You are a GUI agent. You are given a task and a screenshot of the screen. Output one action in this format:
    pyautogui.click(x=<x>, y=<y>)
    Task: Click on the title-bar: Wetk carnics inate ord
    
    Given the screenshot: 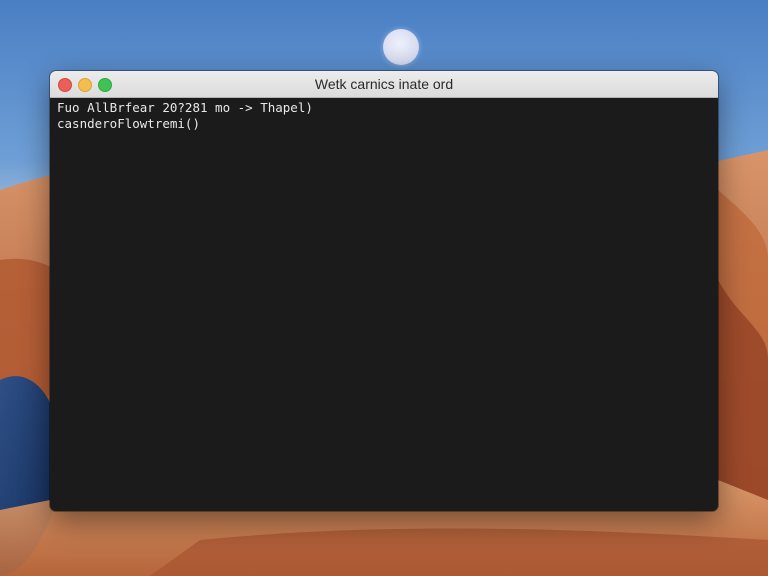 What is the action you would take?
    pyautogui.click(x=384, y=84)
    